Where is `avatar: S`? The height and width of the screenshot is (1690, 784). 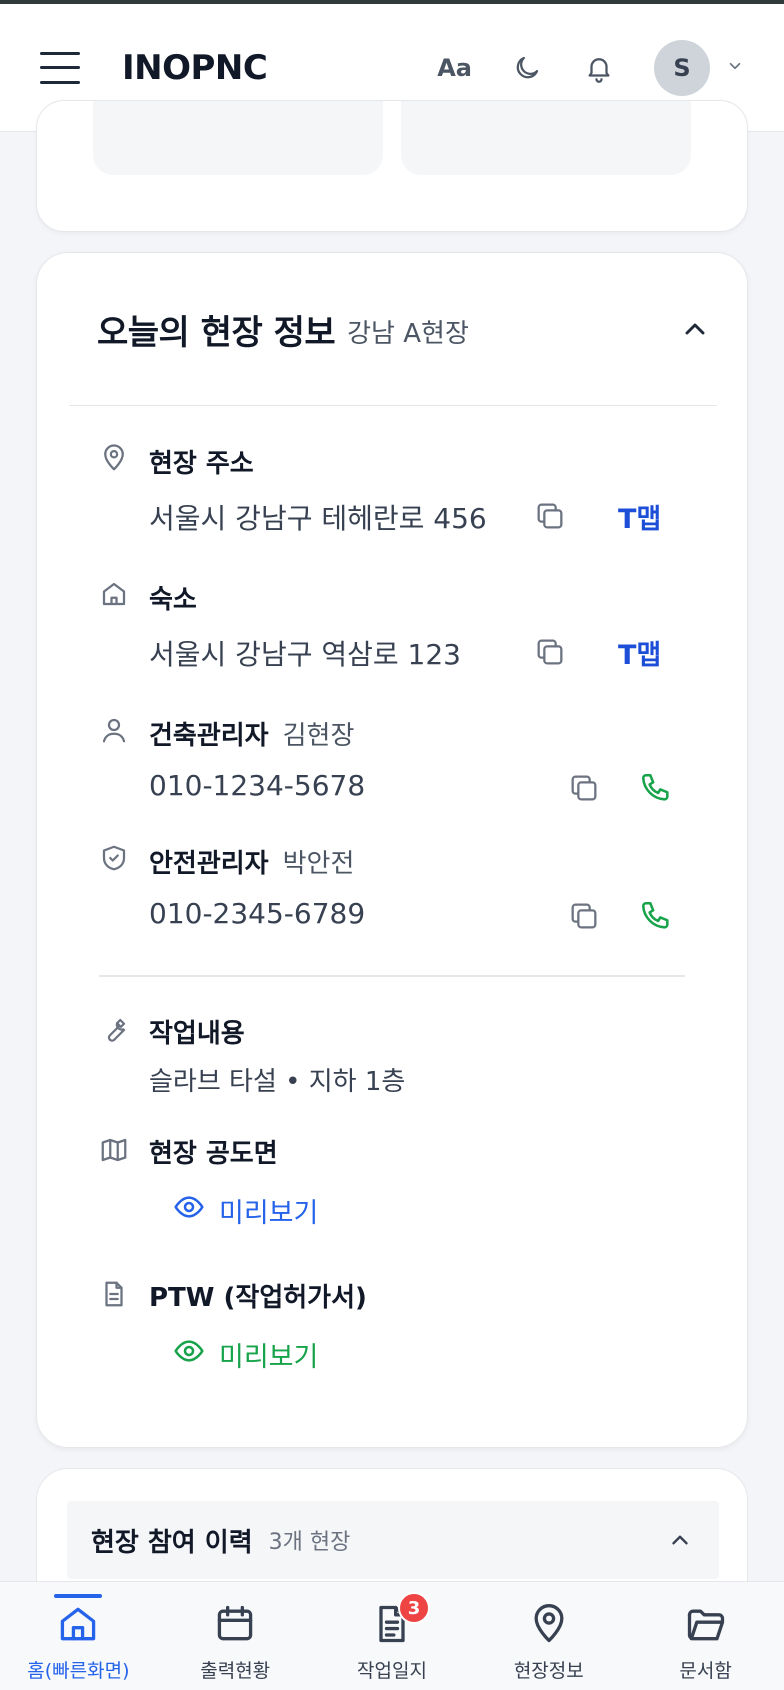
avatar: S is located at coordinates (682, 67).